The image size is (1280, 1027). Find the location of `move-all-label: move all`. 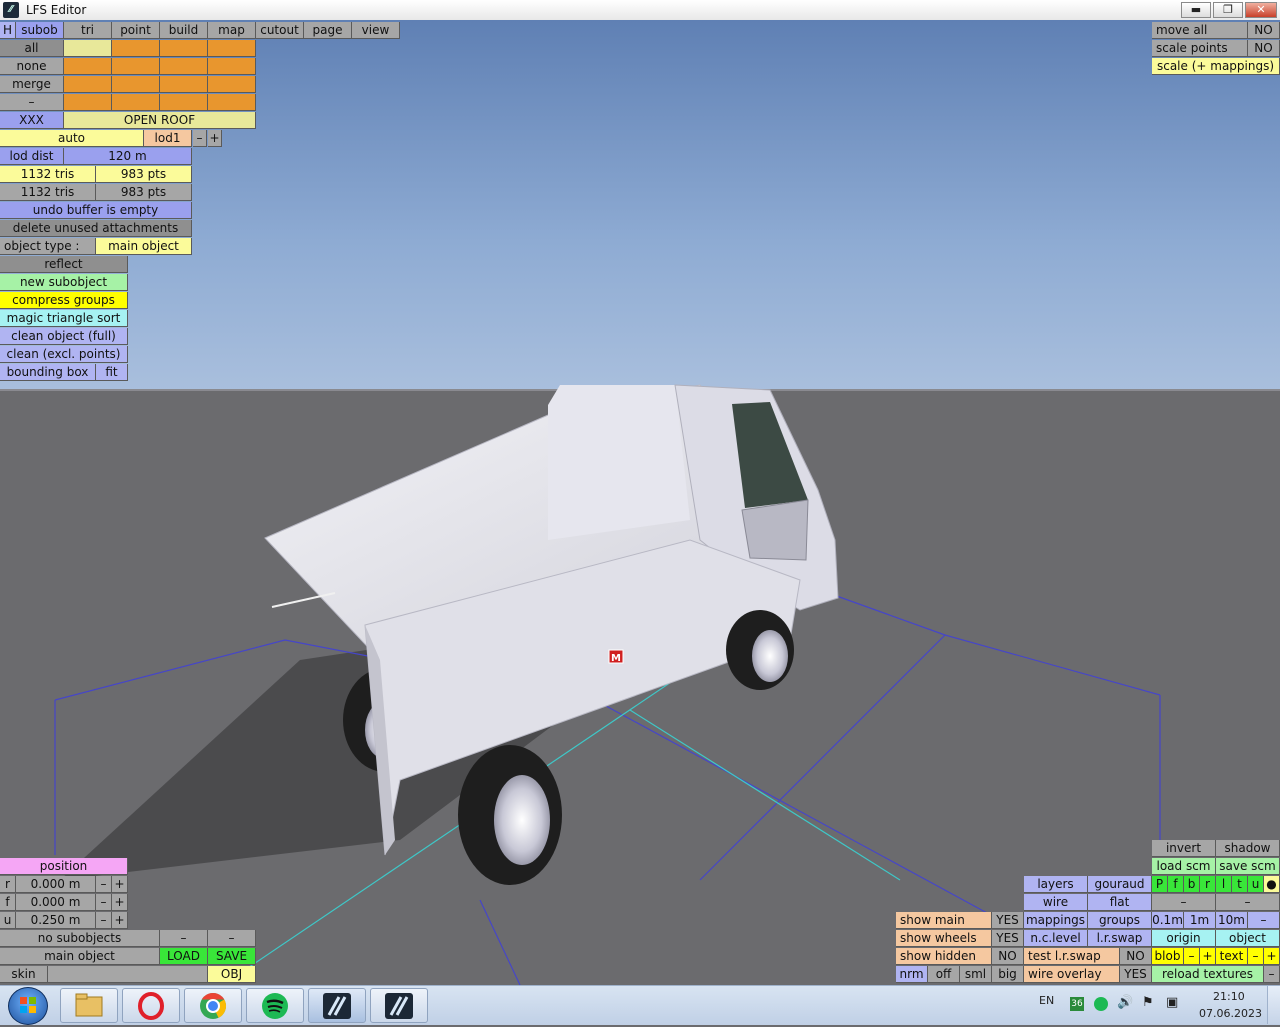

move-all-label: move all is located at coordinates (1200, 30).